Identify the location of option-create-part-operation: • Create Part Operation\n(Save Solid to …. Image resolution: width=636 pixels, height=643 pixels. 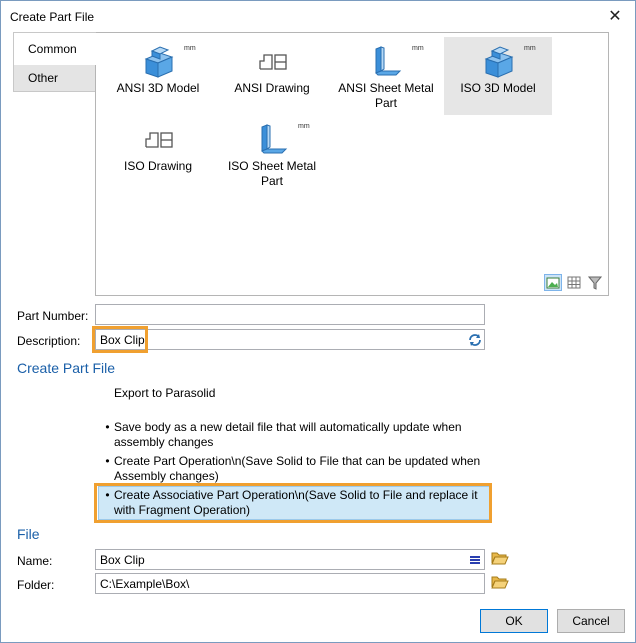
(293, 469).